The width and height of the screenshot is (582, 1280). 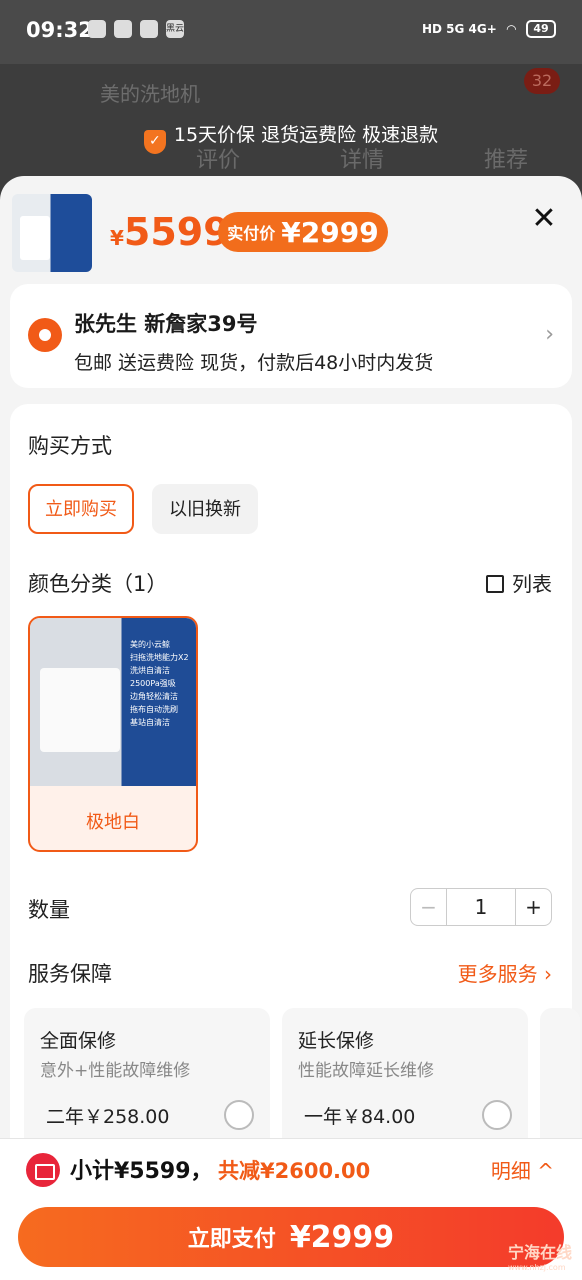 What do you see at coordinates (81, 509) in the screenshot?
I see `option-buy-now: 立即购买` at bounding box center [81, 509].